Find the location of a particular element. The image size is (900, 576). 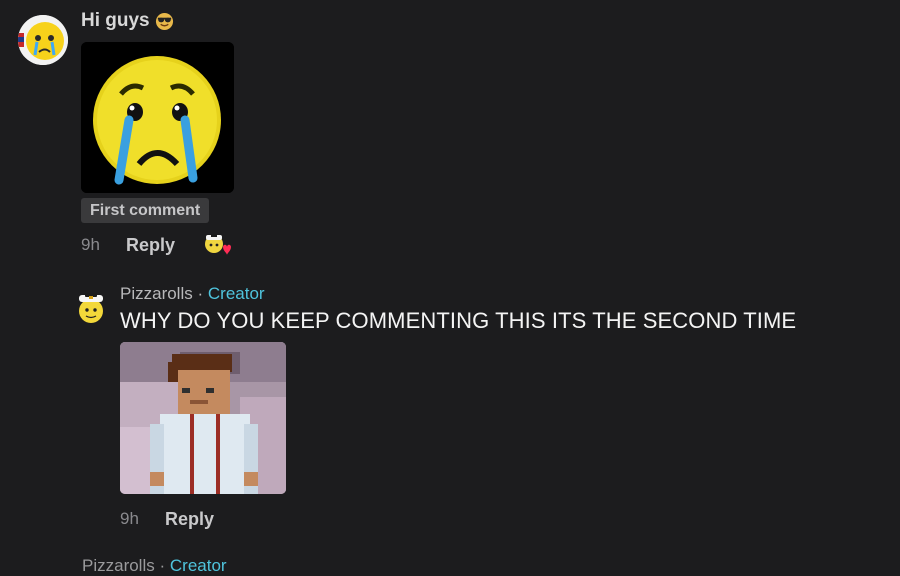

reply-avatar is located at coordinates (91, 307).